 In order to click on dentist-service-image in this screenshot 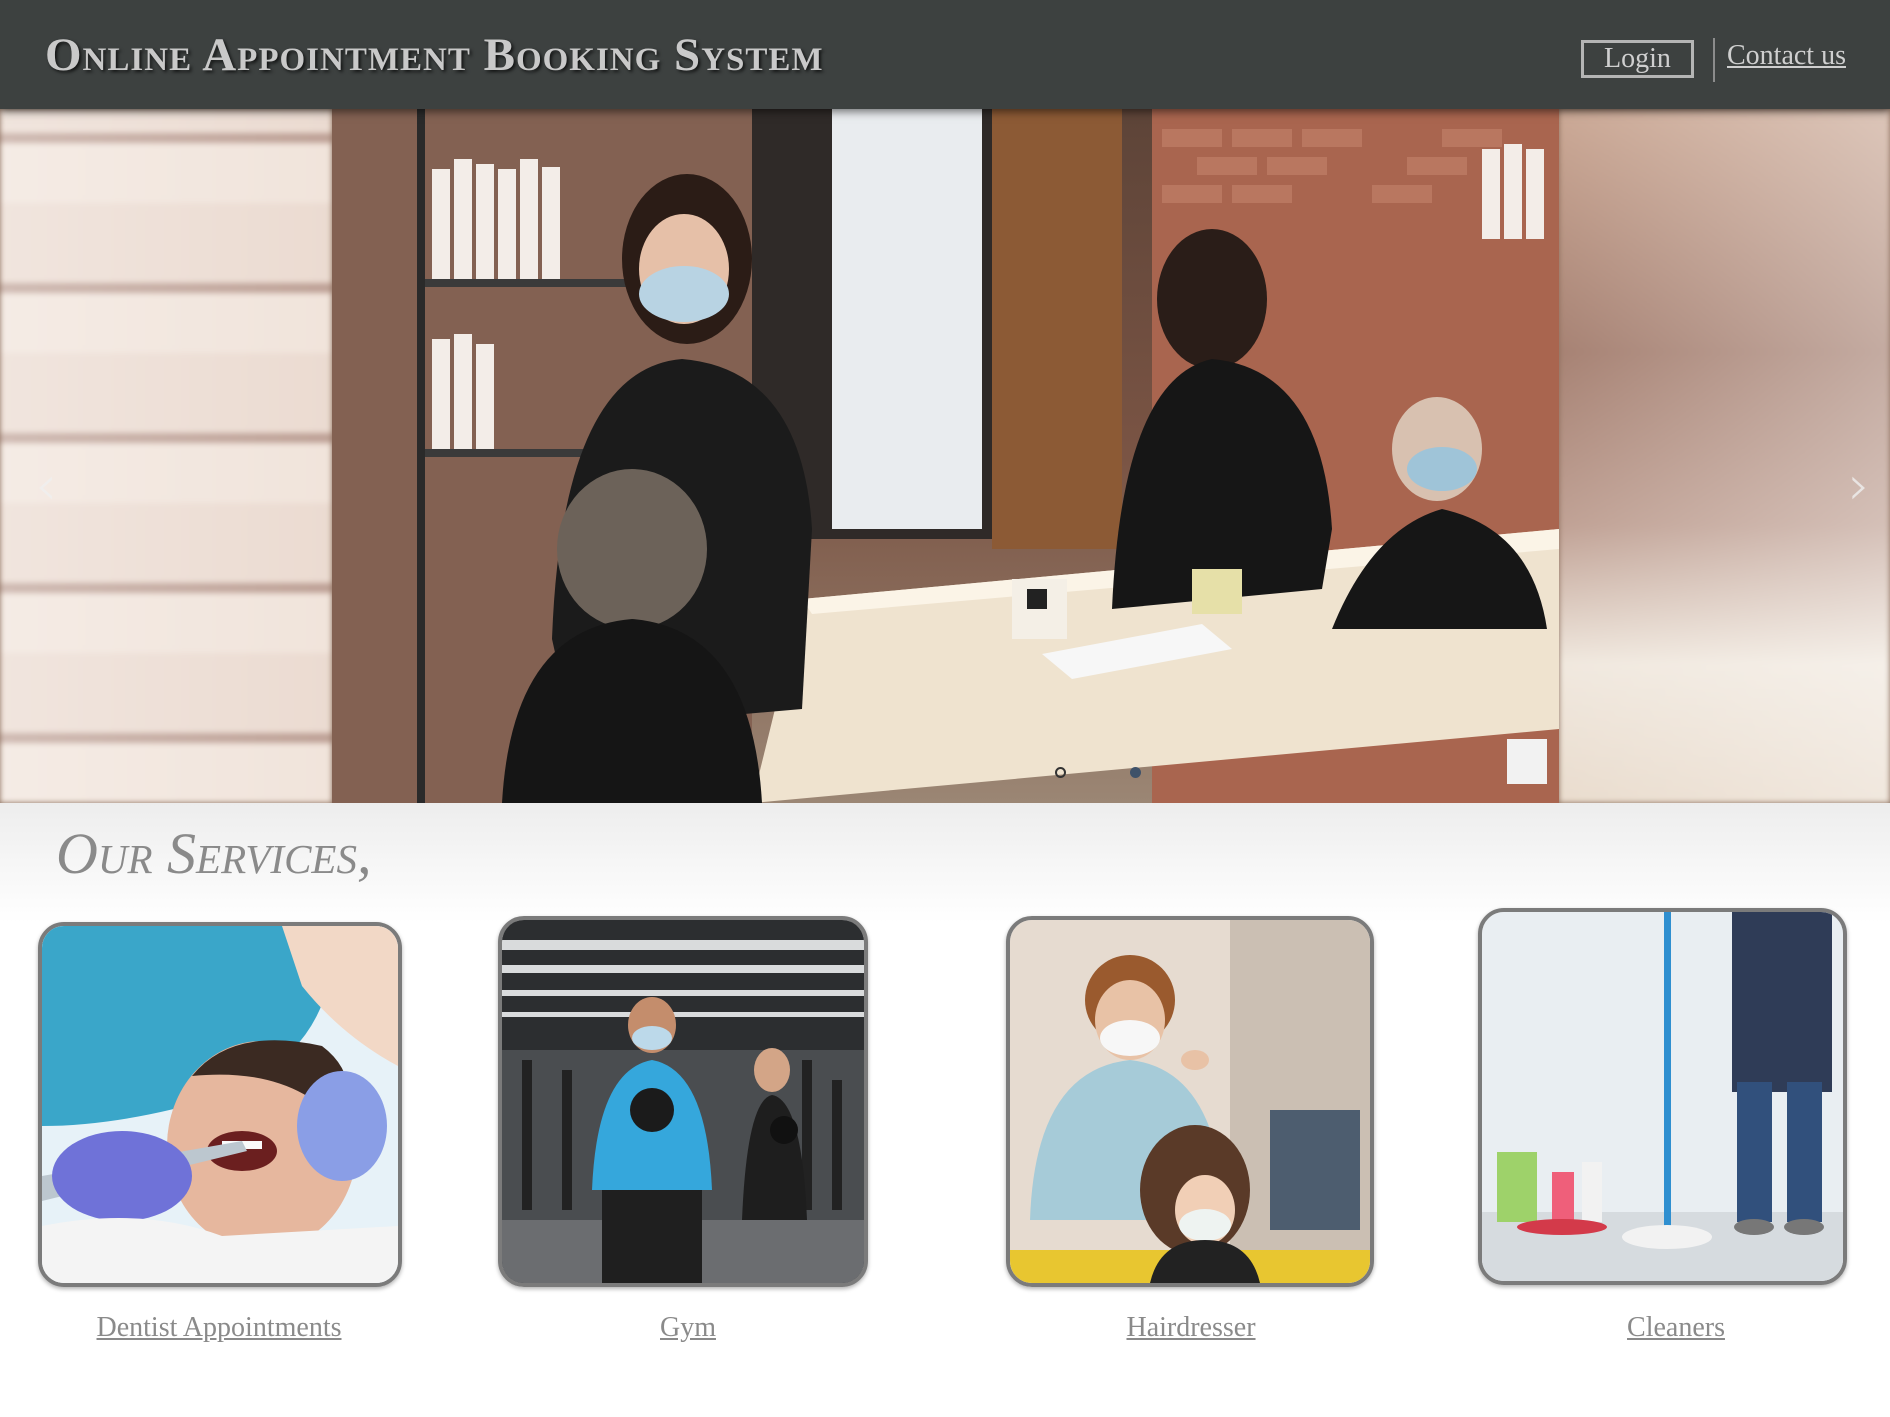, I will do `click(220, 1104)`.